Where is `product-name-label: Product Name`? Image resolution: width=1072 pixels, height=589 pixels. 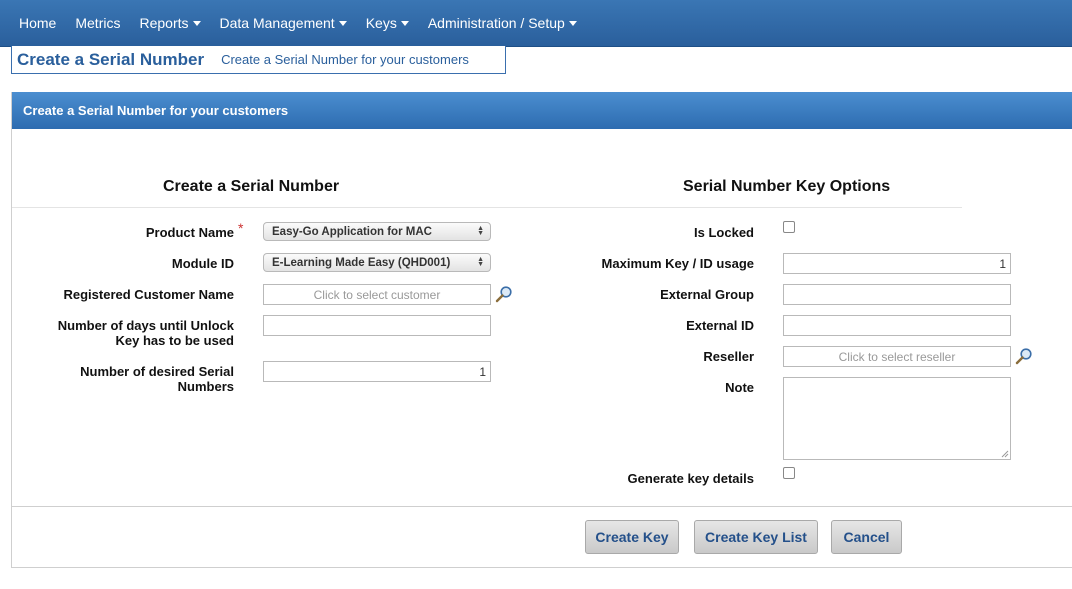 product-name-label: Product Name is located at coordinates (189, 232).